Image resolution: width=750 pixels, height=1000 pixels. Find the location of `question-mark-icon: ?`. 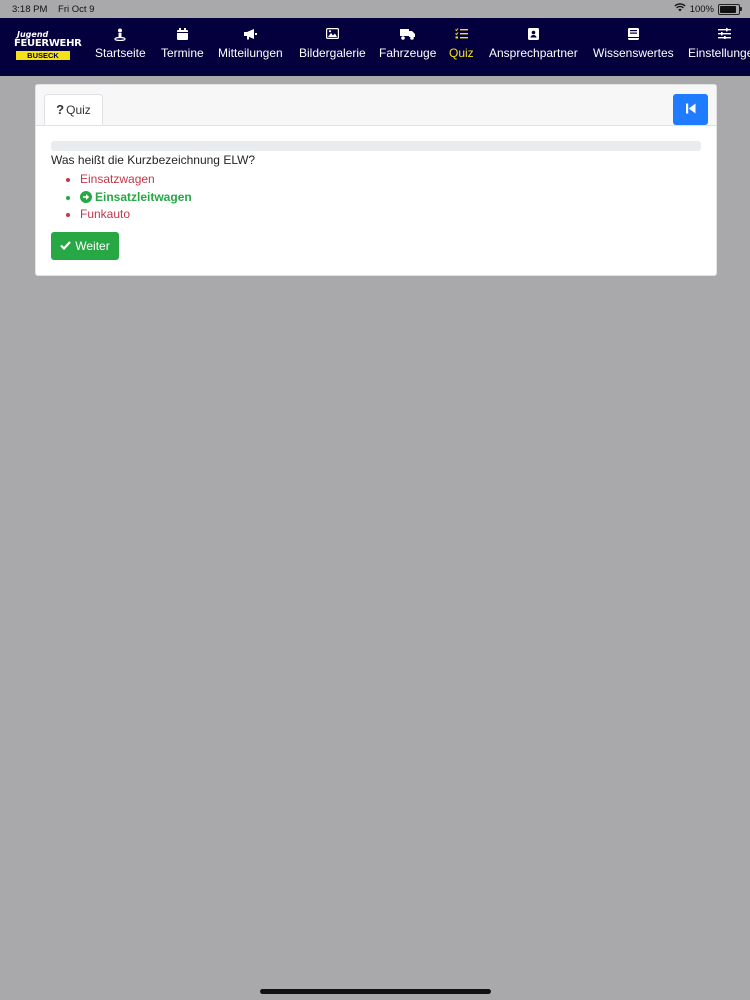

question-mark-icon: ? is located at coordinates (60, 109).